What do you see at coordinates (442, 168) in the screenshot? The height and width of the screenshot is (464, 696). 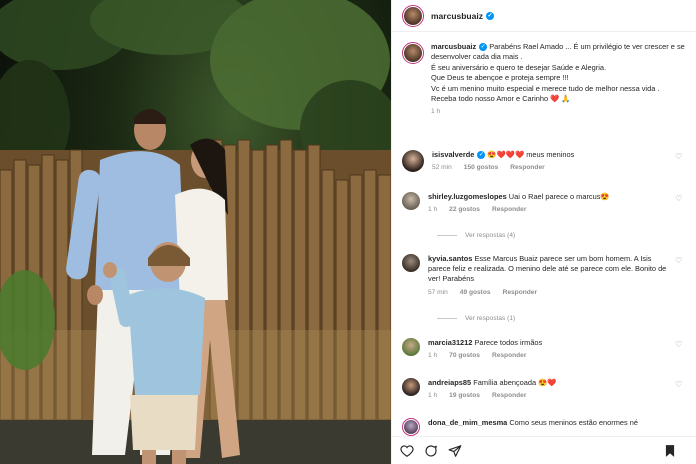 I see `comment-time: 52 min` at bounding box center [442, 168].